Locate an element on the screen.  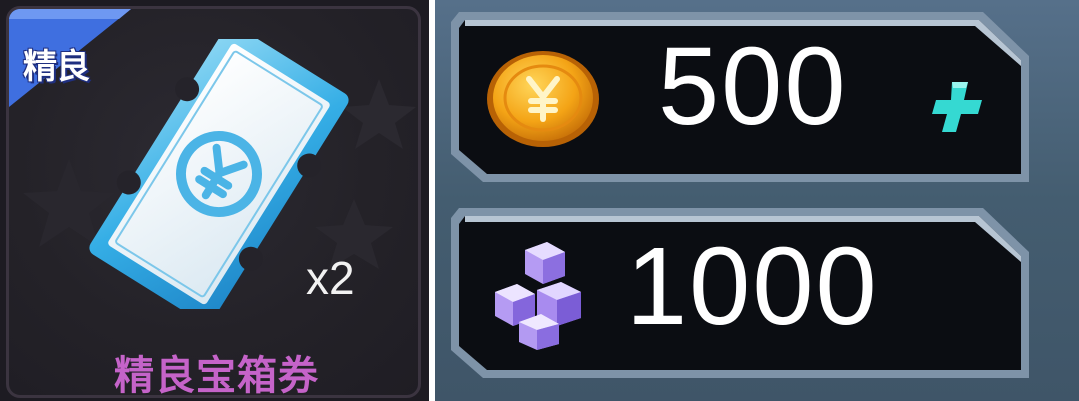
purple-crystal-icon is located at coordinates (538, 296).